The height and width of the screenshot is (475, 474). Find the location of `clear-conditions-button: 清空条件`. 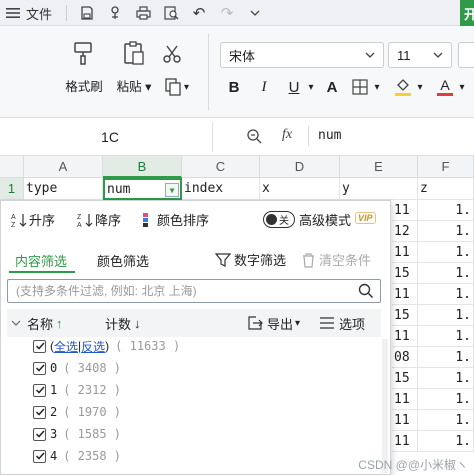

clear-conditions-button: 清空条件 is located at coordinates (336, 259).